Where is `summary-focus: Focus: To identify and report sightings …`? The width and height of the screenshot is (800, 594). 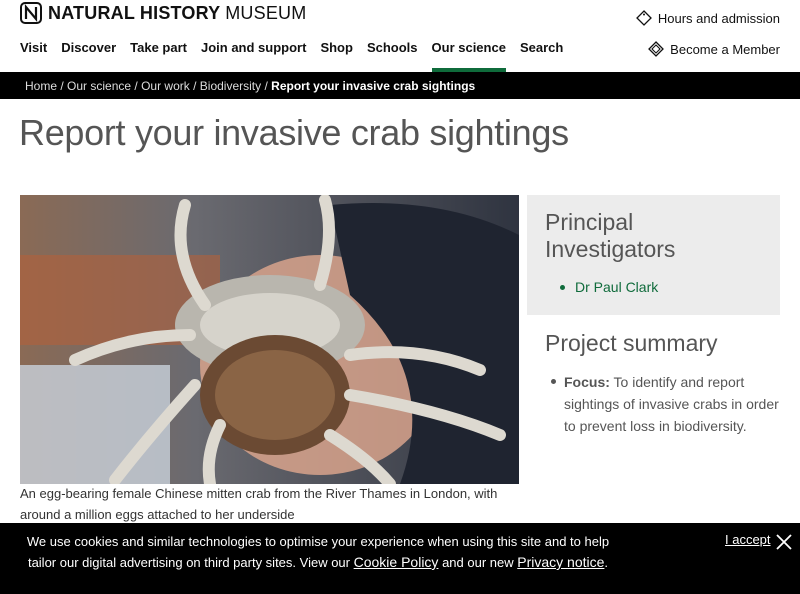 summary-focus: Focus: To identify and report sightings … is located at coordinates (665, 404).